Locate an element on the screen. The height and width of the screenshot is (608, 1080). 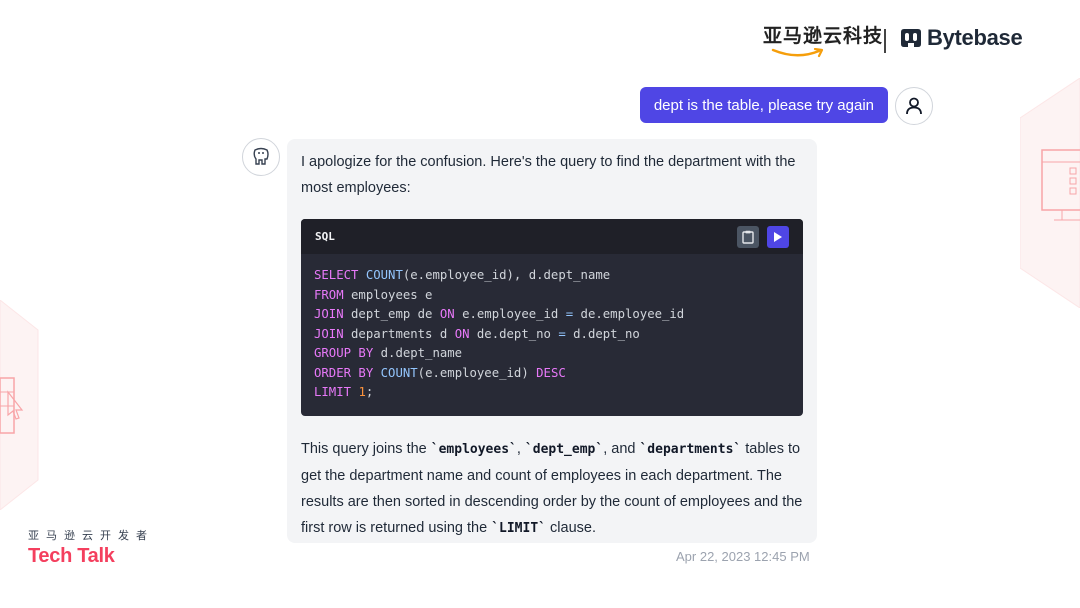
tech-talk-branding: 亚马逊云开发者 Tech Talk is located at coordinates (91, 547).